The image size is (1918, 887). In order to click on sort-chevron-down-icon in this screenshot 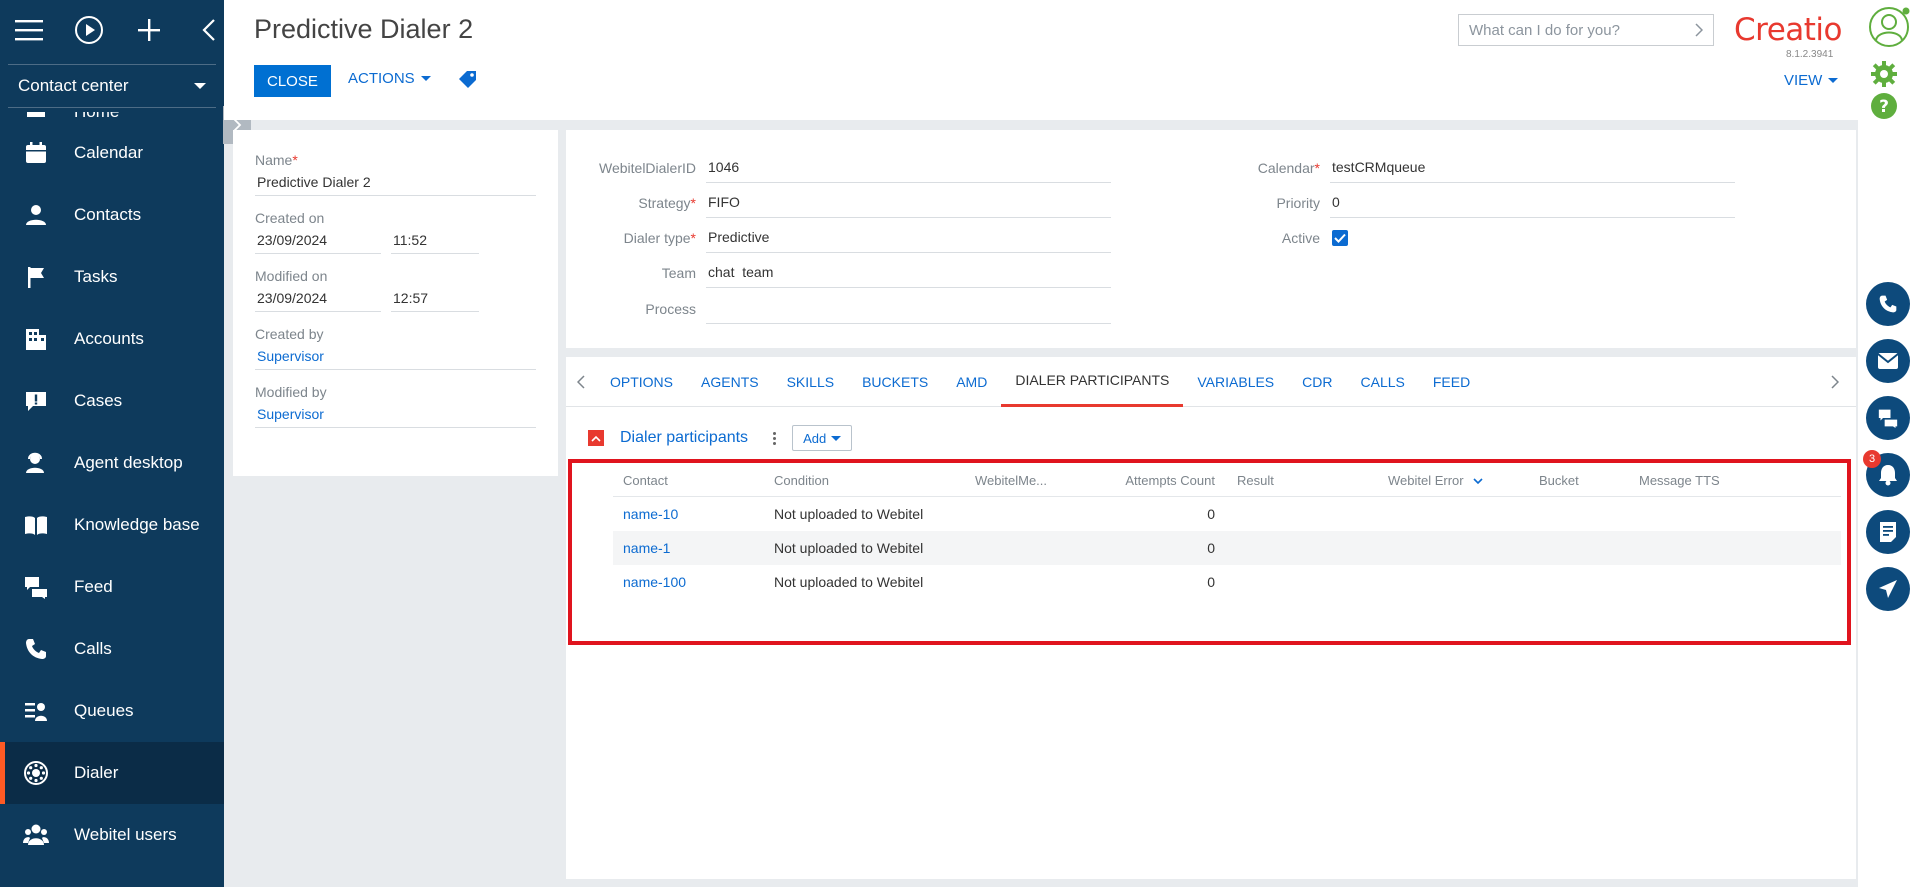, I will do `click(1478, 481)`.